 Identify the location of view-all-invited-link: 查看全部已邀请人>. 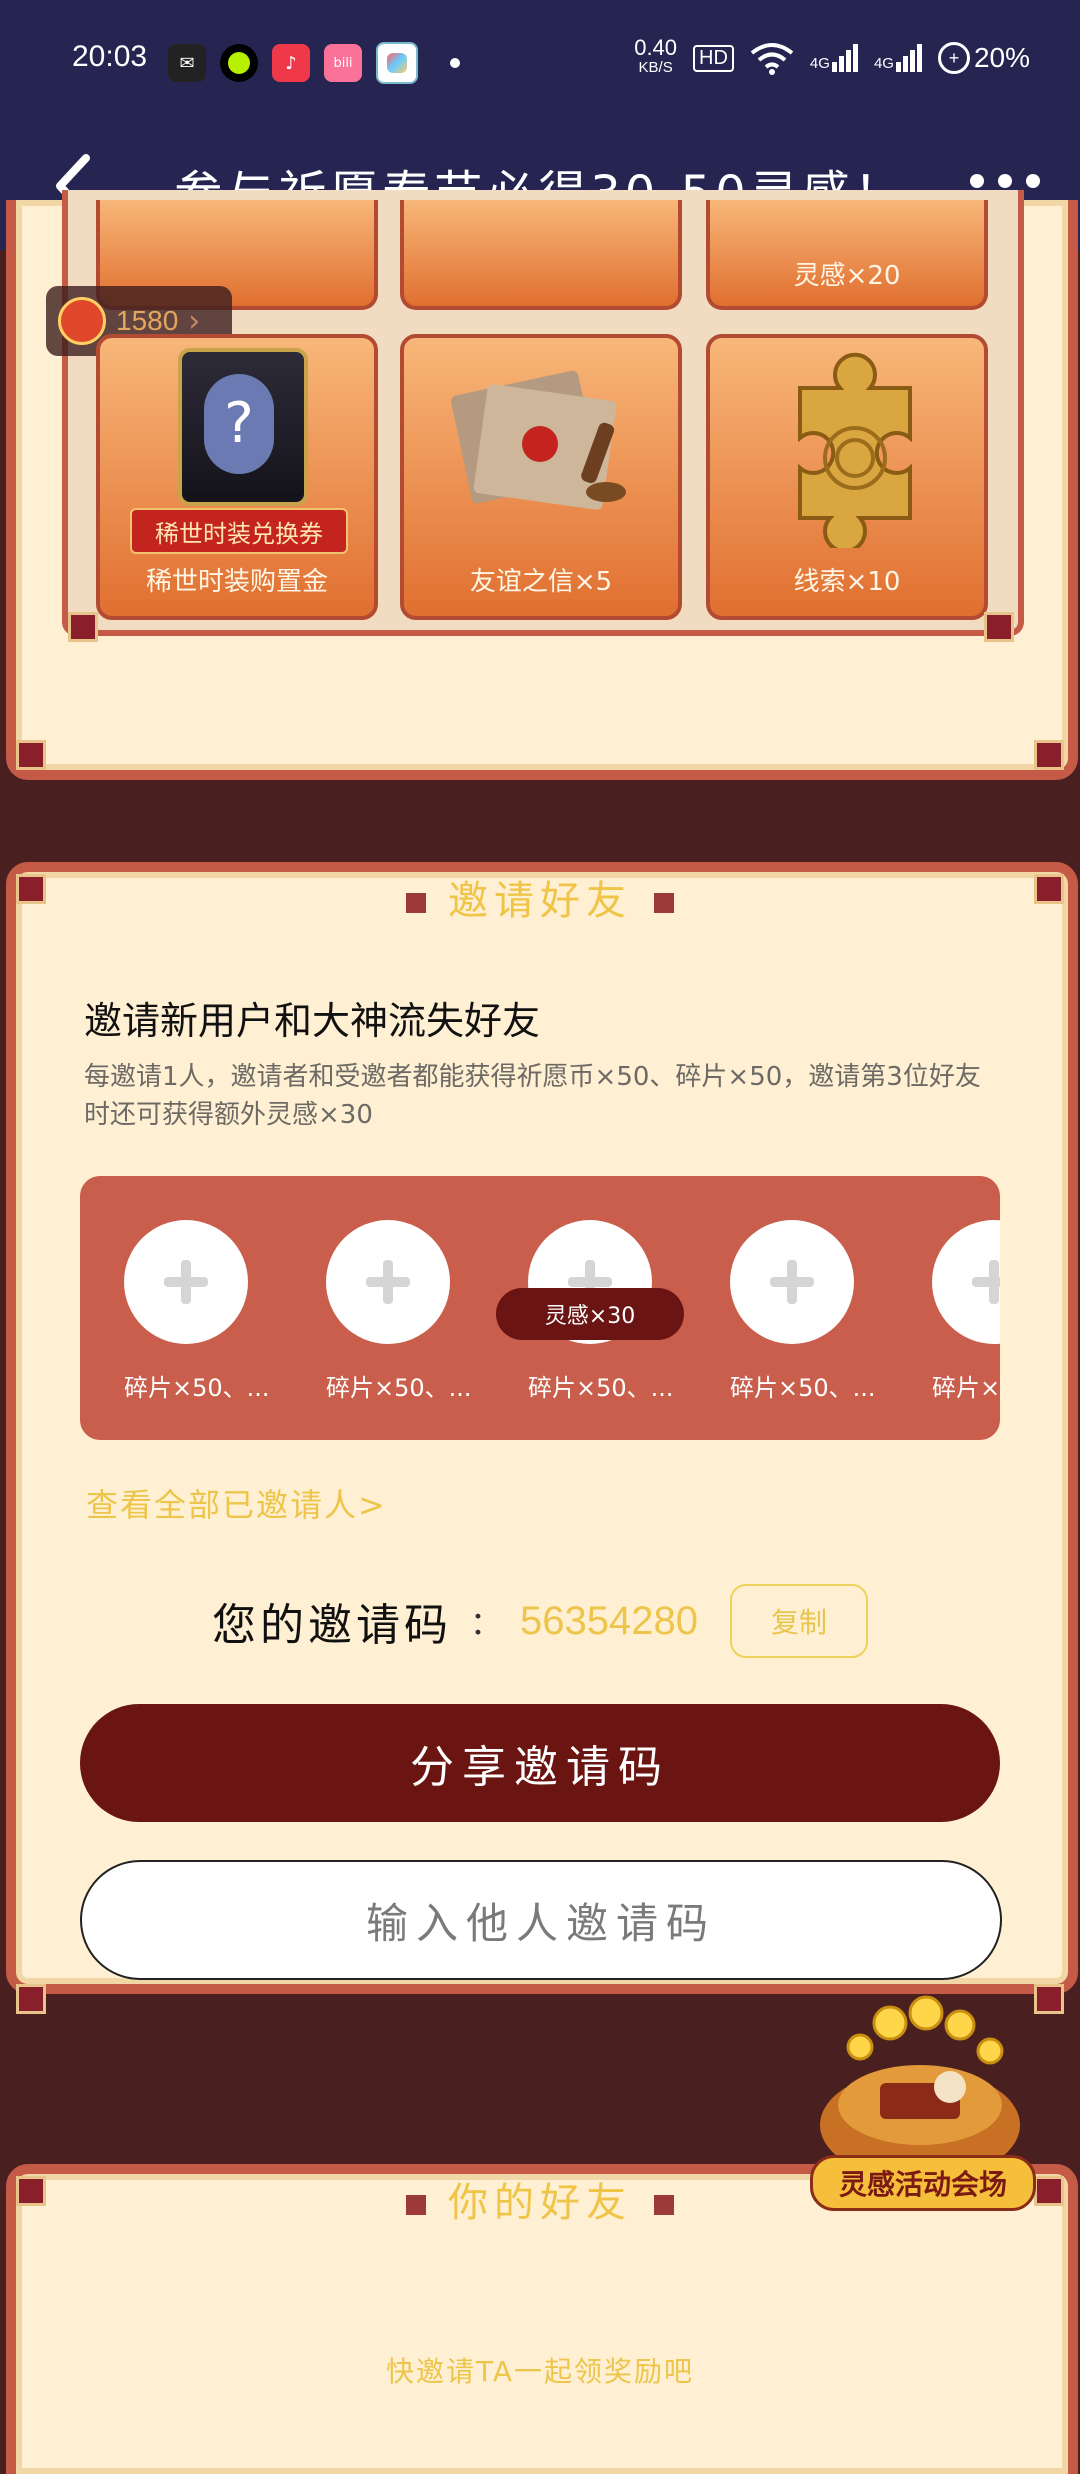
(236, 1503).